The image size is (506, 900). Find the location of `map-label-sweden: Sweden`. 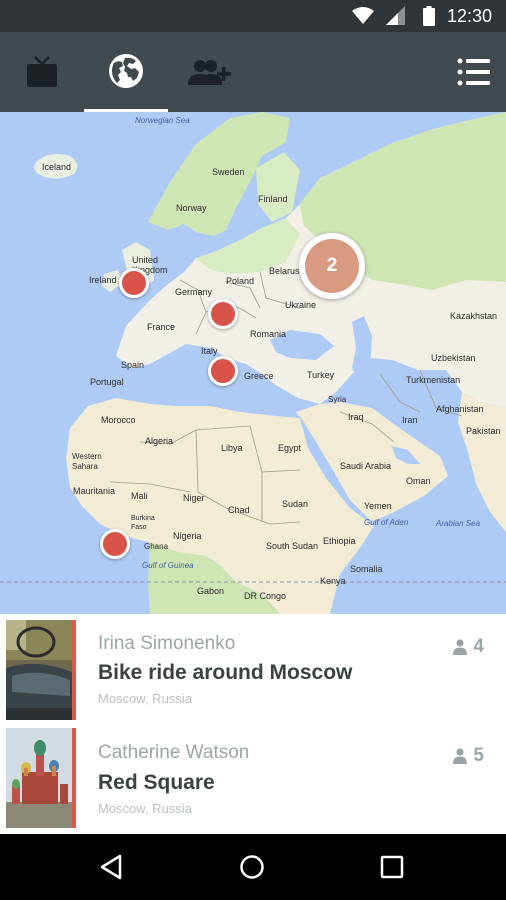

map-label-sweden: Sweden is located at coordinates (228, 172).